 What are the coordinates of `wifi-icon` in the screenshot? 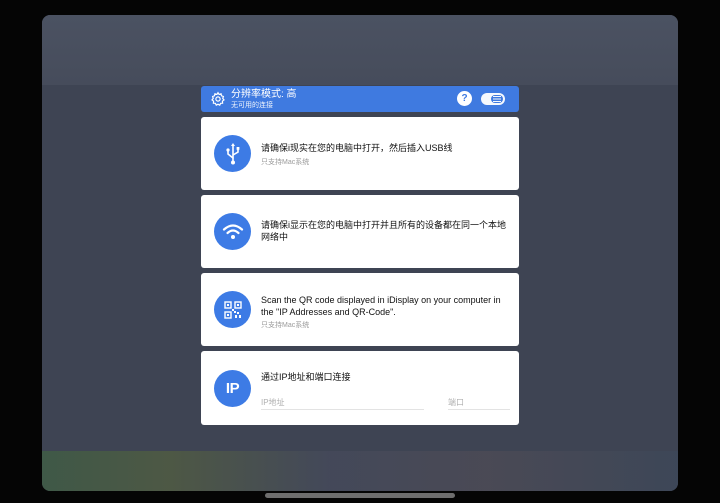 It's located at (232, 231).